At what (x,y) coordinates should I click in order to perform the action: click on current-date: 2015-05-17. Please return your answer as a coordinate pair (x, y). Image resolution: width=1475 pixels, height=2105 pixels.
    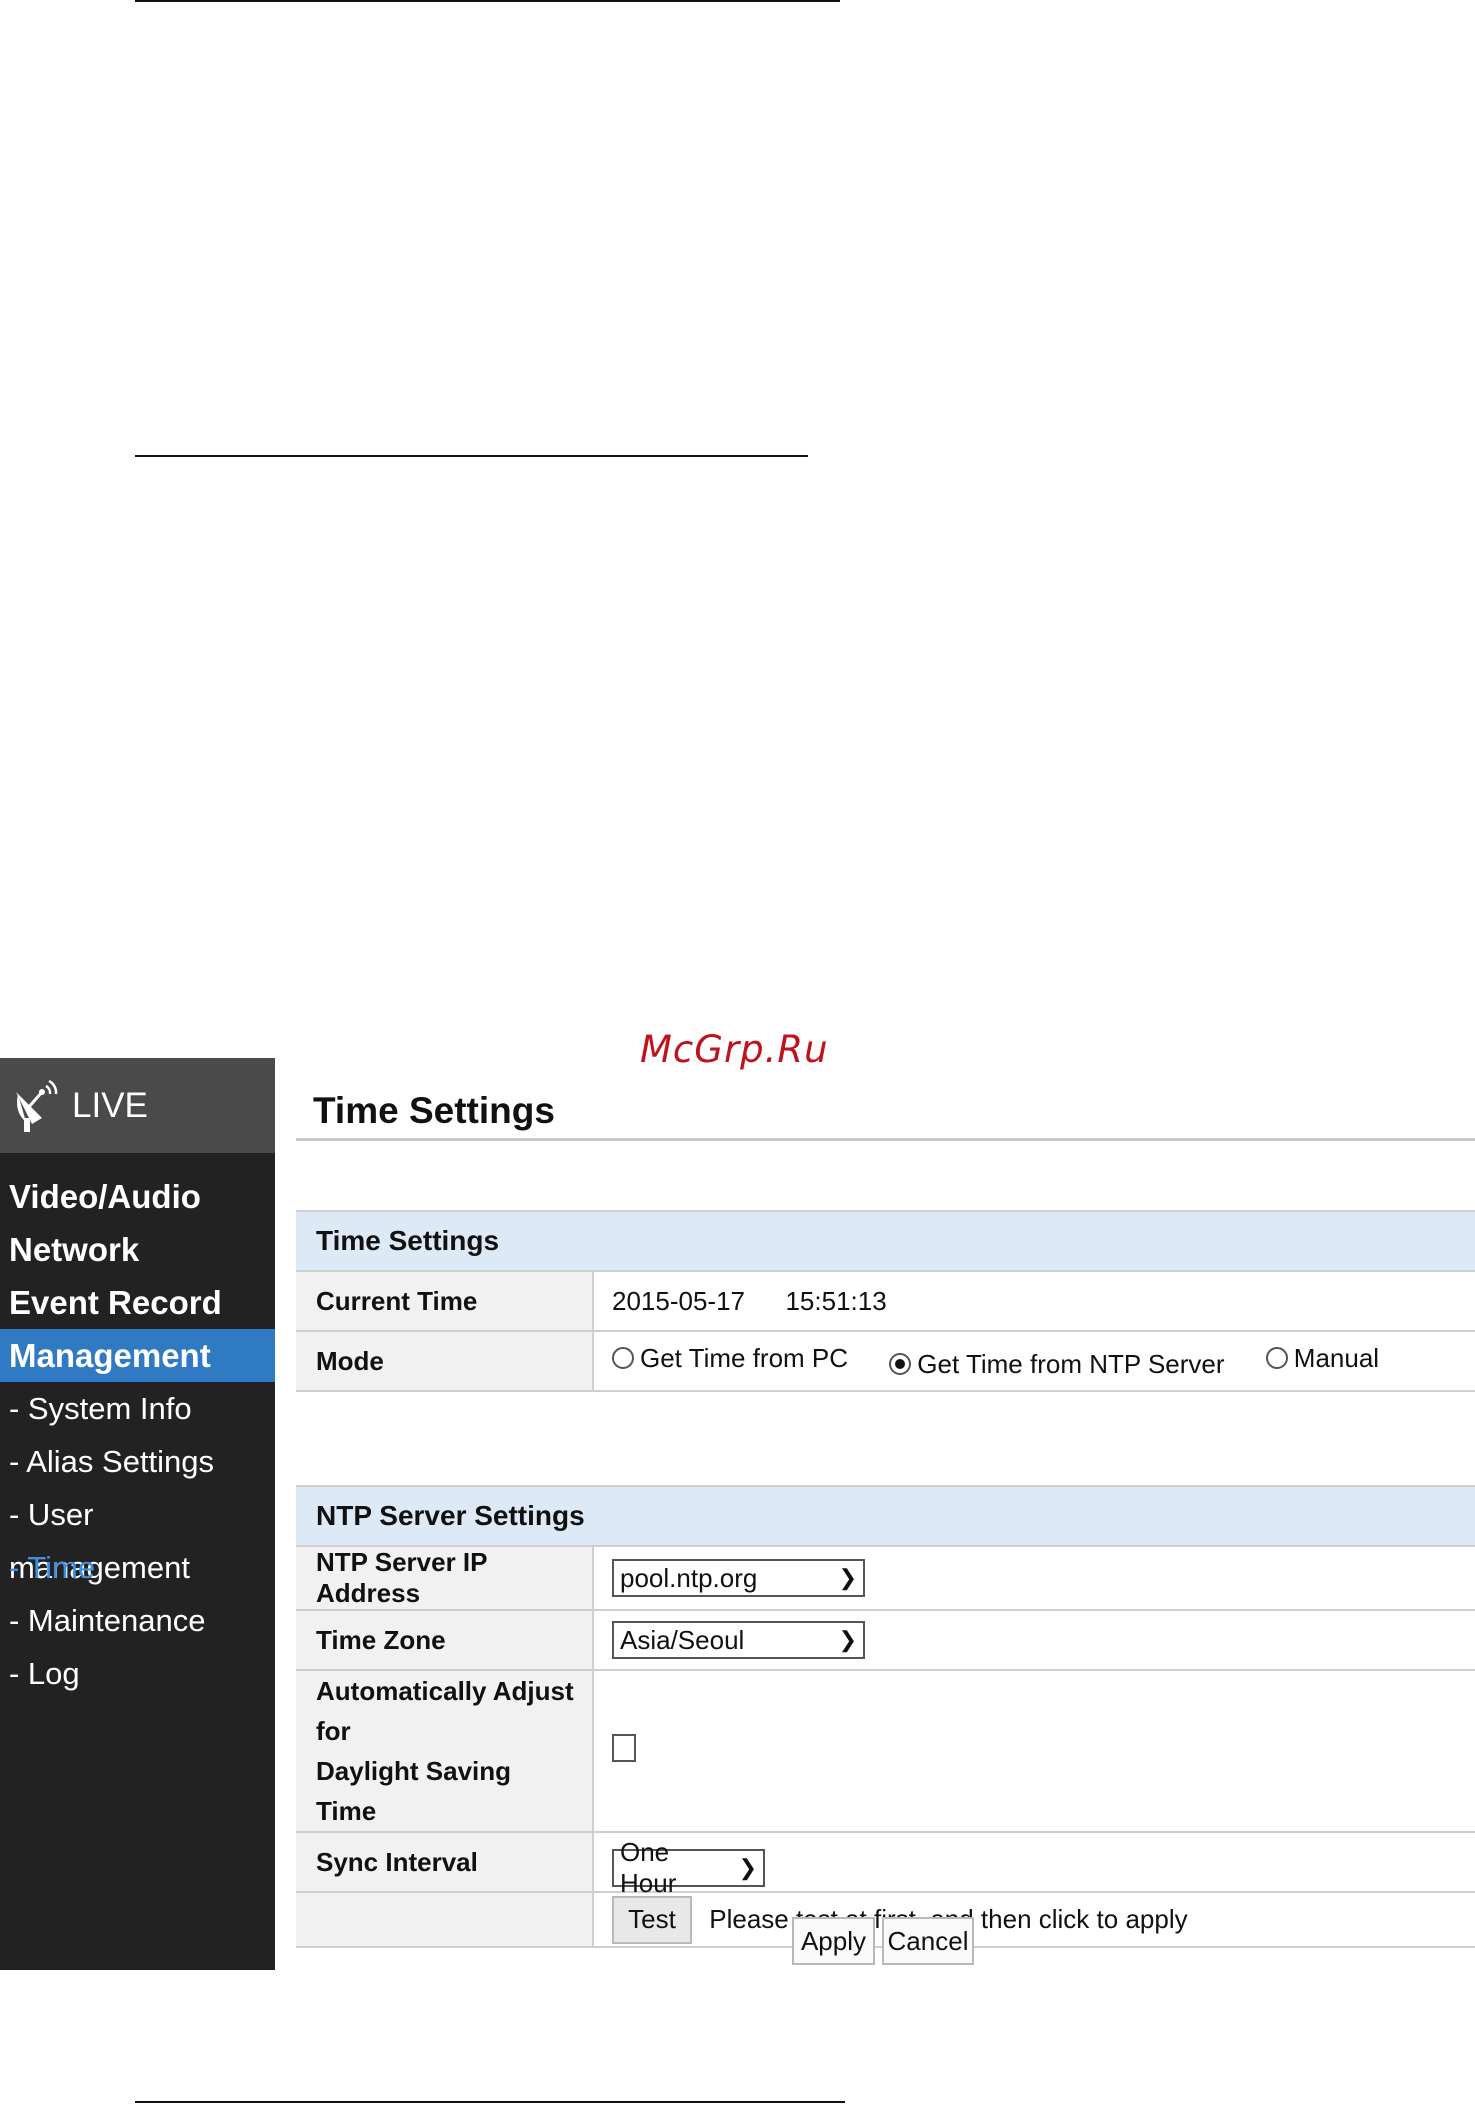
    Looking at the image, I should click on (678, 1300).